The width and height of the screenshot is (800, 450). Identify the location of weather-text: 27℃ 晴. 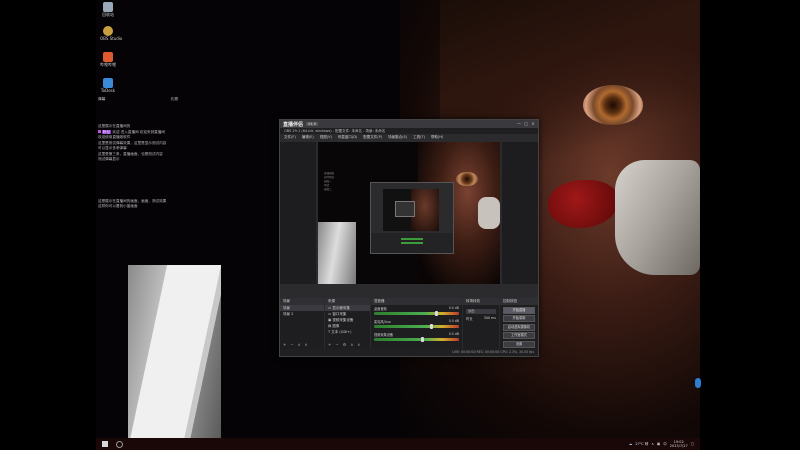
(641, 444).